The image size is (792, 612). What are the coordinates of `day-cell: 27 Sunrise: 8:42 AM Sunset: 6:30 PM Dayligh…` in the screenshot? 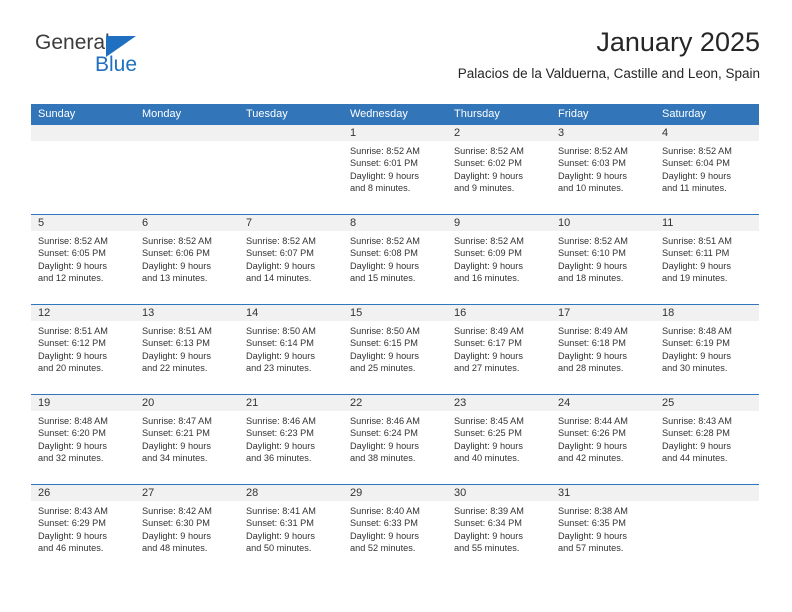 It's located at (187, 529).